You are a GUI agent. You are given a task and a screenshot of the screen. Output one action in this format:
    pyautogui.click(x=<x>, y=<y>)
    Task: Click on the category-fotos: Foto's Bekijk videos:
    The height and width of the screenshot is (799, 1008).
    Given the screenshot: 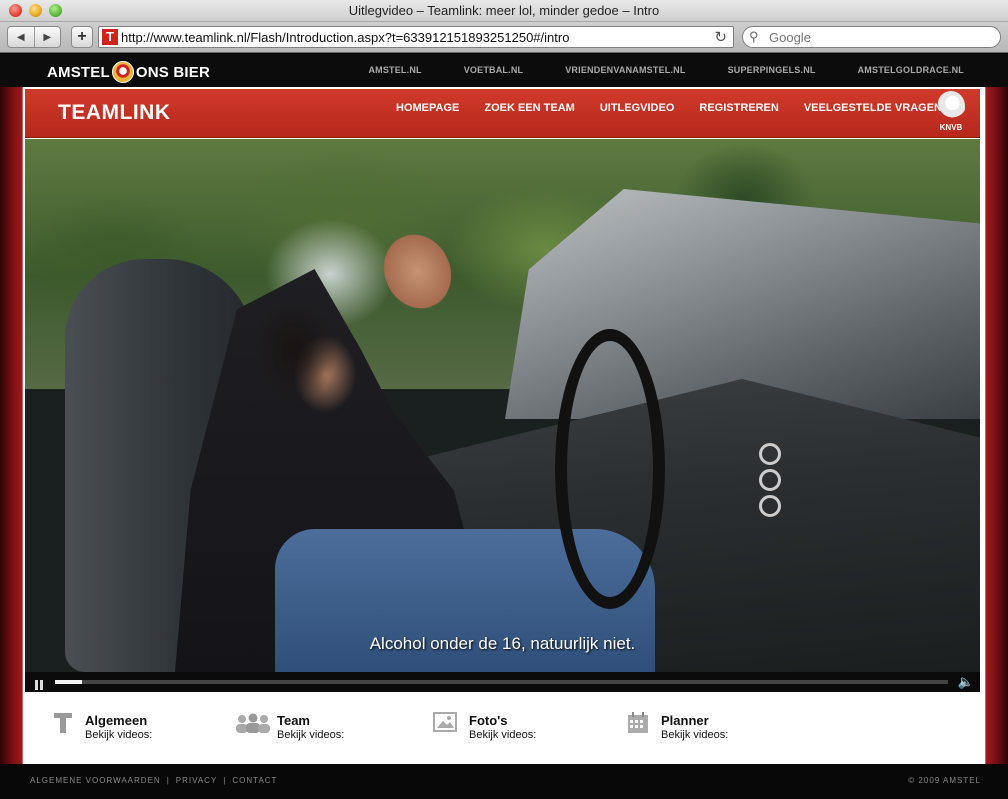 What is the action you would take?
    pyautogui.click(x=526, y=732)
    